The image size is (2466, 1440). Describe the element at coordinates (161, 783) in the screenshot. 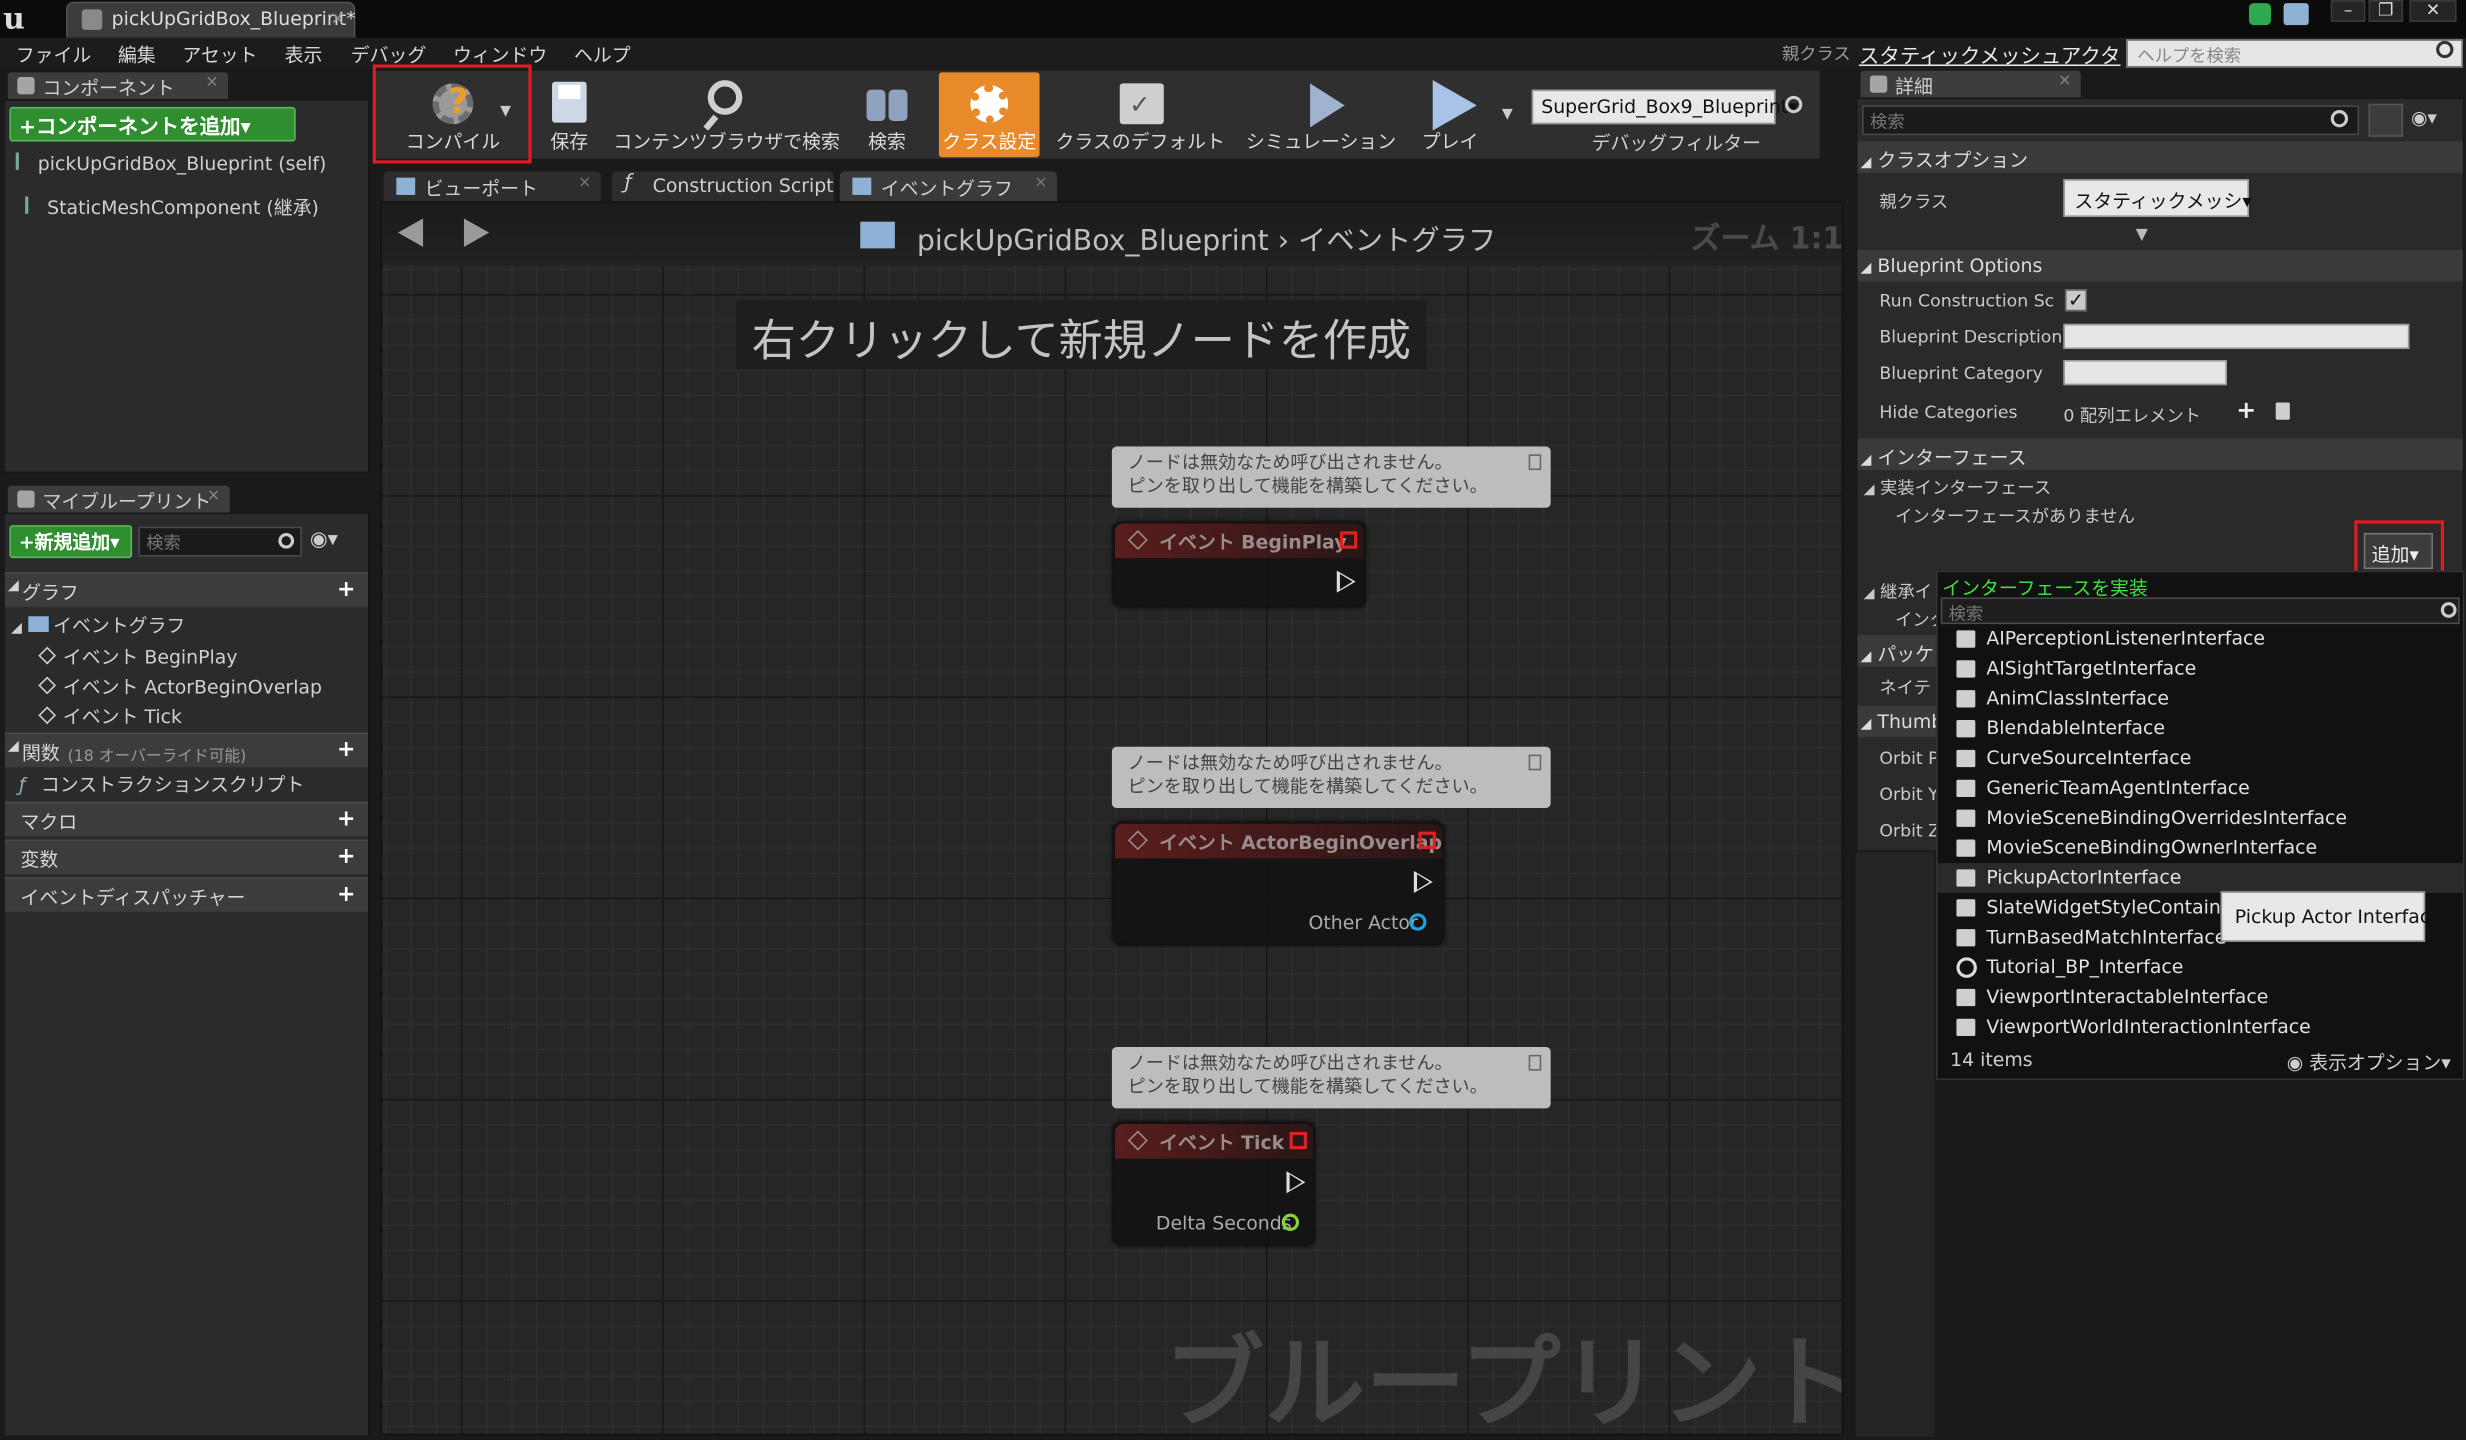

I see `construction-script-item: ƒ コンストラクションスクリプト` at that location.